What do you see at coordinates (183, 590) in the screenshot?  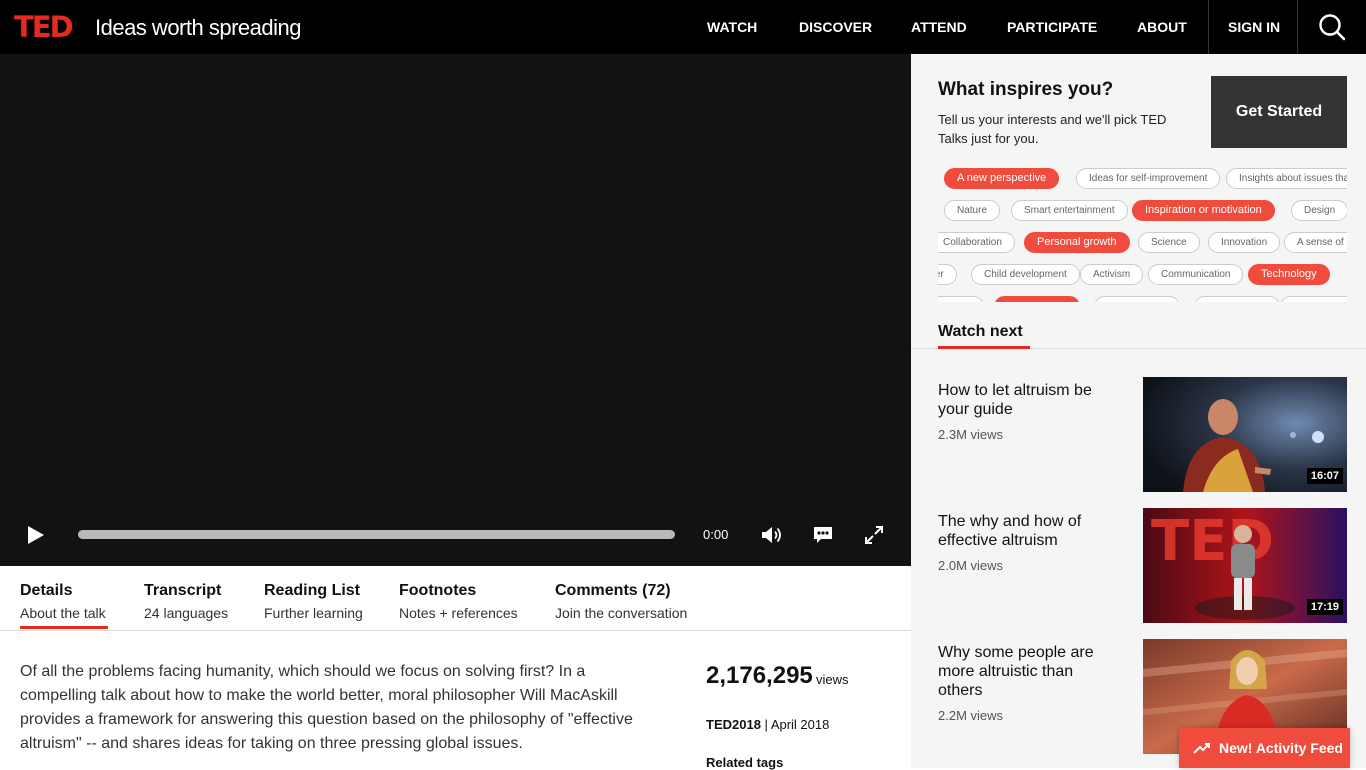 I see `tab-title: Transcript` at bounding box center [183, 590].